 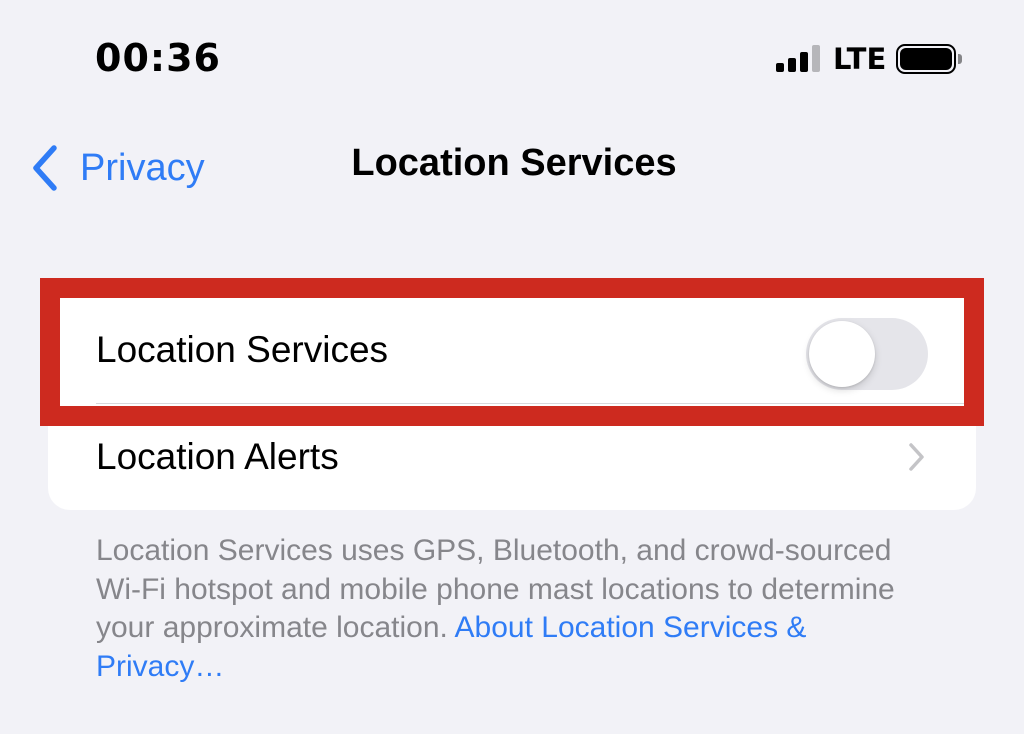 What do you see at coordinates (916, 457) in the screenshot?
I see `chevron-right-icon` at bounding box center [916, 457].